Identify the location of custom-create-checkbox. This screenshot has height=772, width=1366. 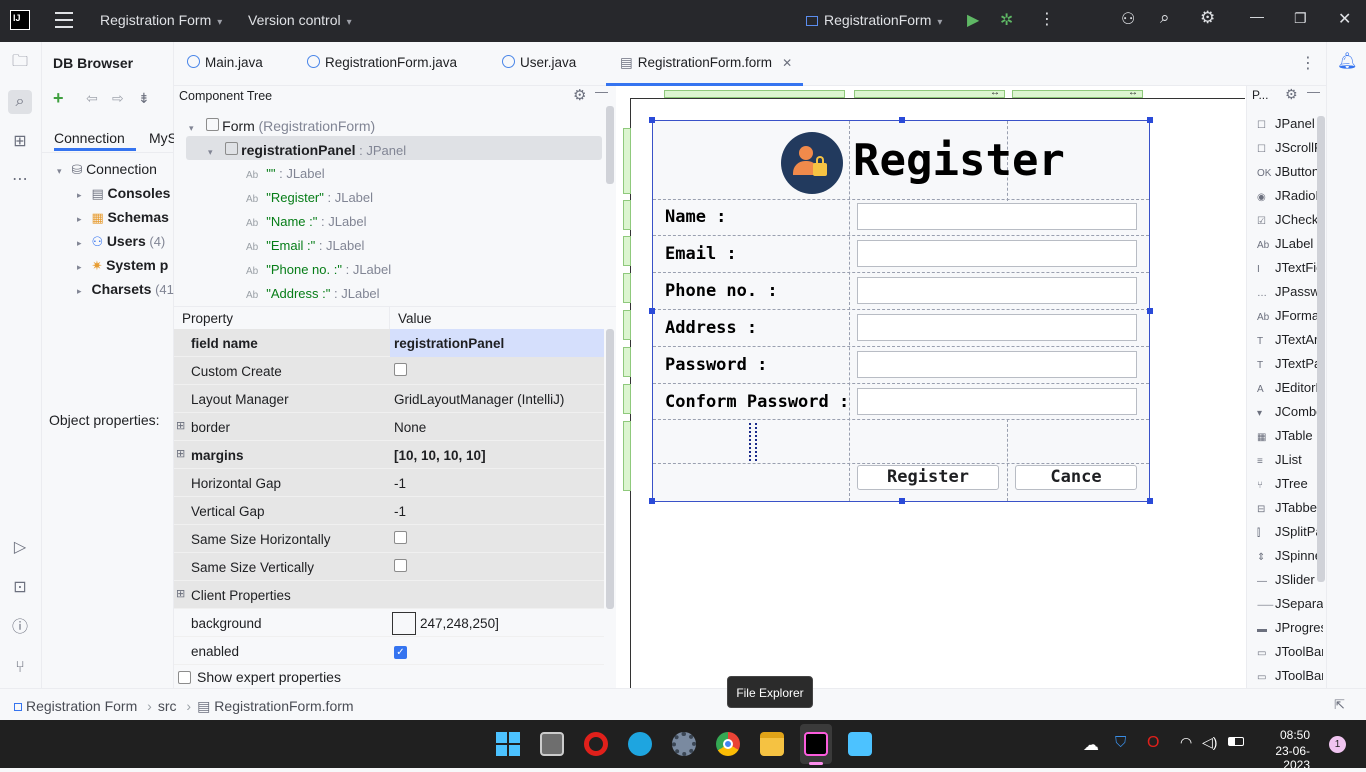
(400, 369).